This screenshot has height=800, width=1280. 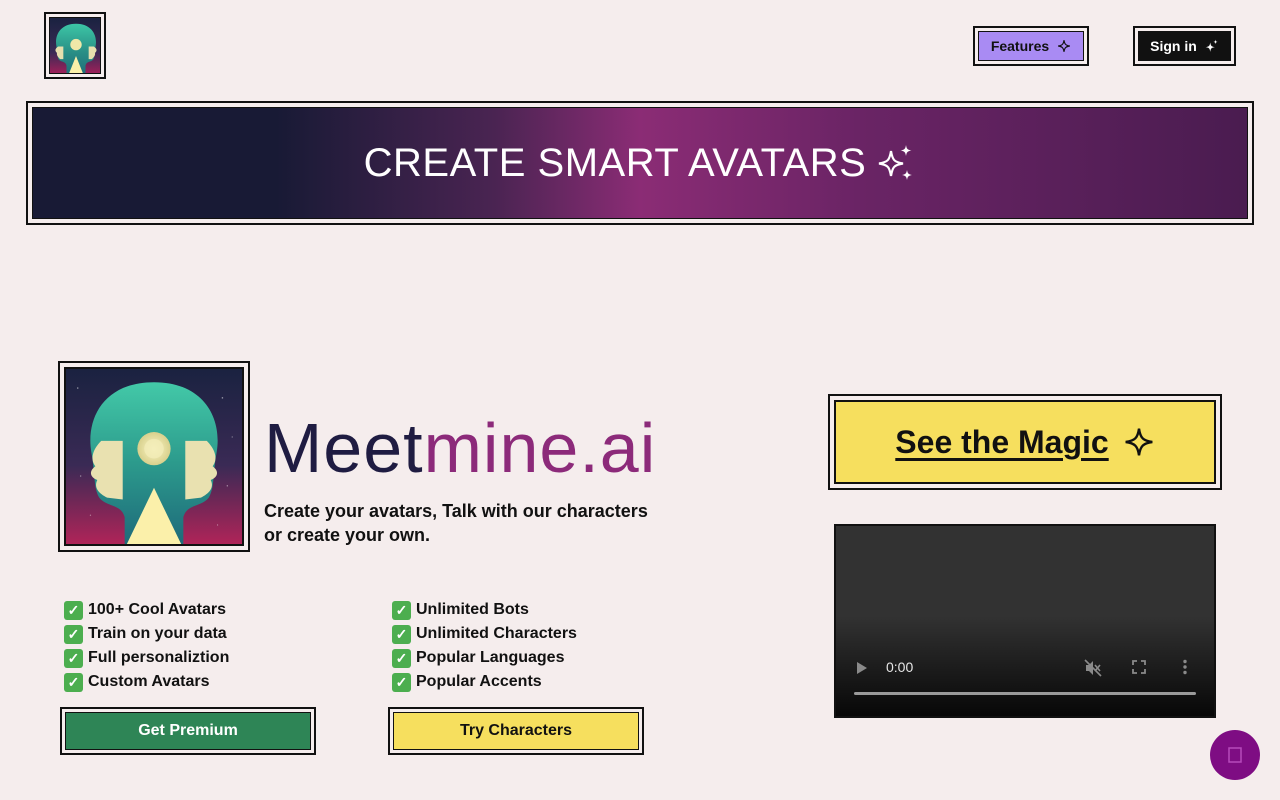 I want to click on banner-title: CREATE SMART AVATARS, so click(x=615, y=162).